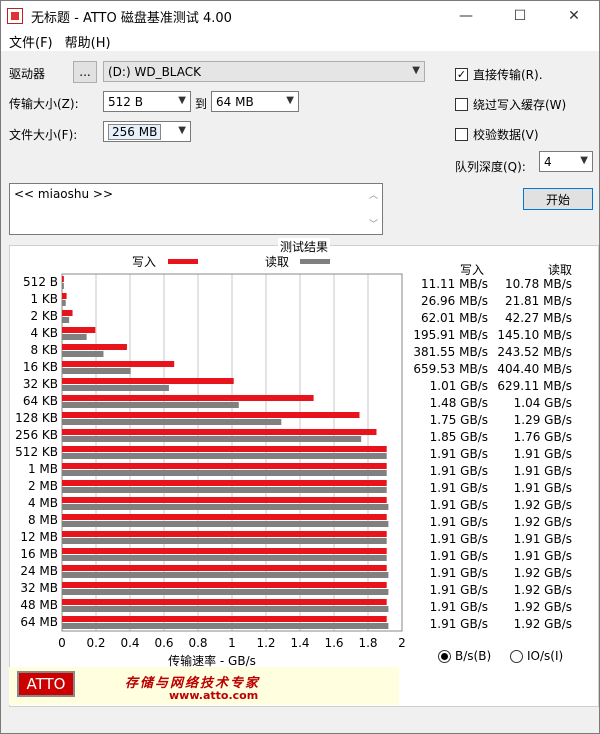 The width and height of the screenshot is (600, 734). I want to click on unit-bytes-radio: B/s(B), so click(464, 656).